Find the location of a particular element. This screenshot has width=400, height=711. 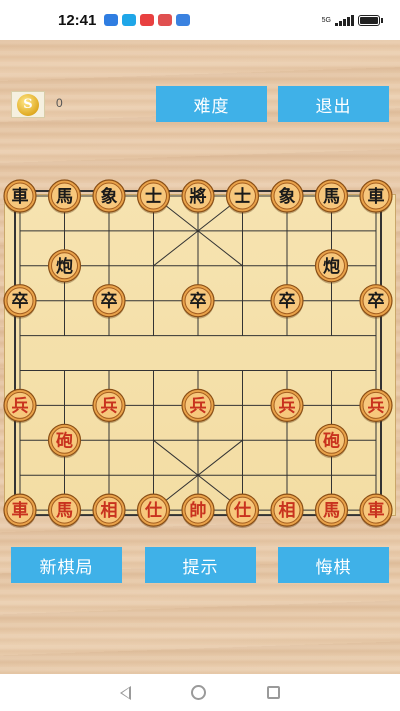

home-icon is located at coordinates (199, 692).